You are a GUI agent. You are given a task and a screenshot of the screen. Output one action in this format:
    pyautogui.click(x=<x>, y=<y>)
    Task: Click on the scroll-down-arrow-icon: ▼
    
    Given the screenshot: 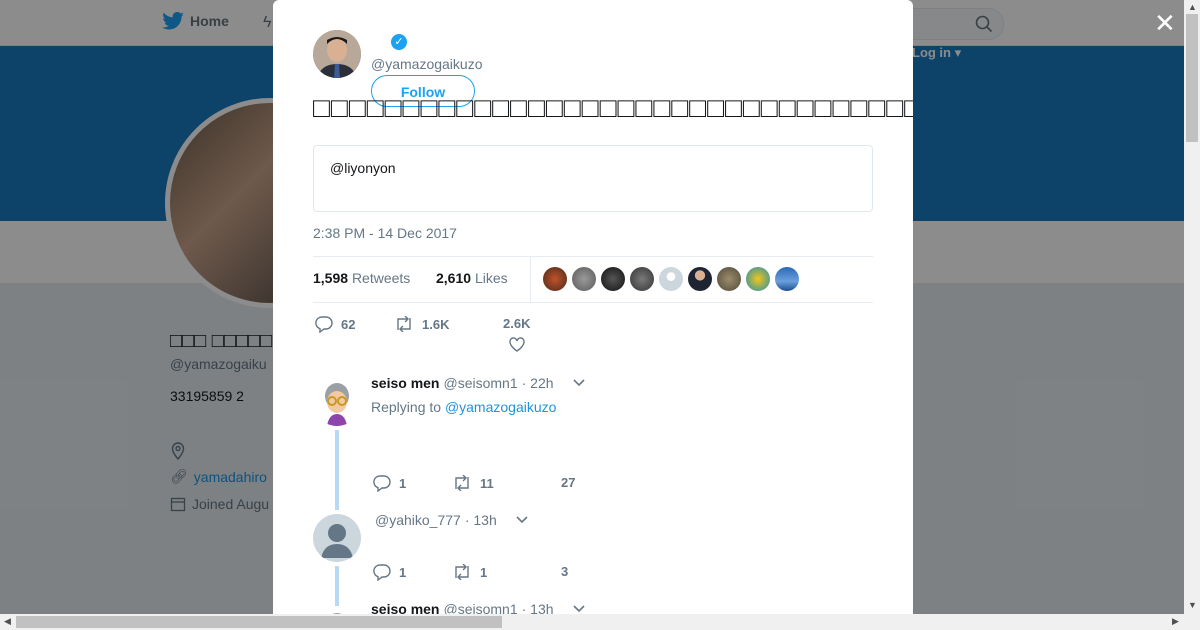 What is the action you would take?
    pyautogui.click(x=1192, y=605)
    